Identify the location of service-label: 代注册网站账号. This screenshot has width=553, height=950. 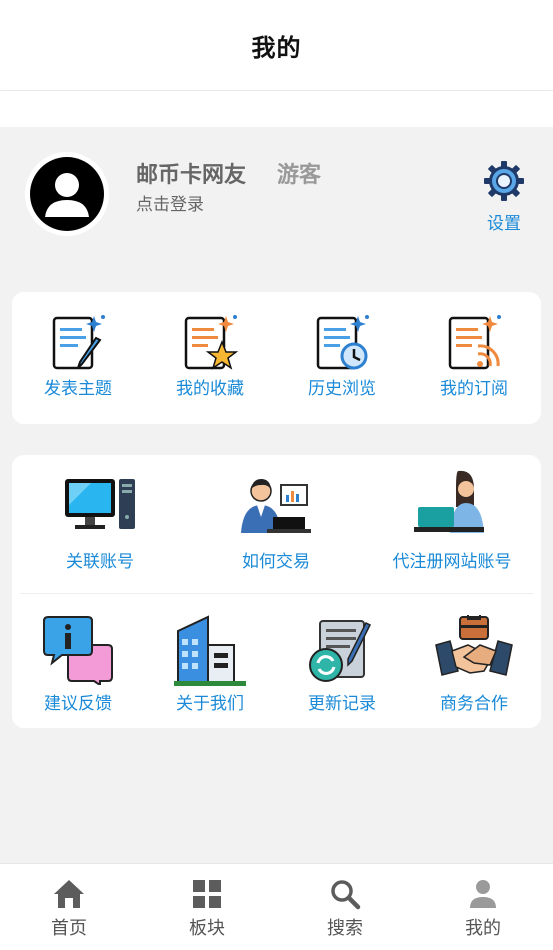
(452, 562).